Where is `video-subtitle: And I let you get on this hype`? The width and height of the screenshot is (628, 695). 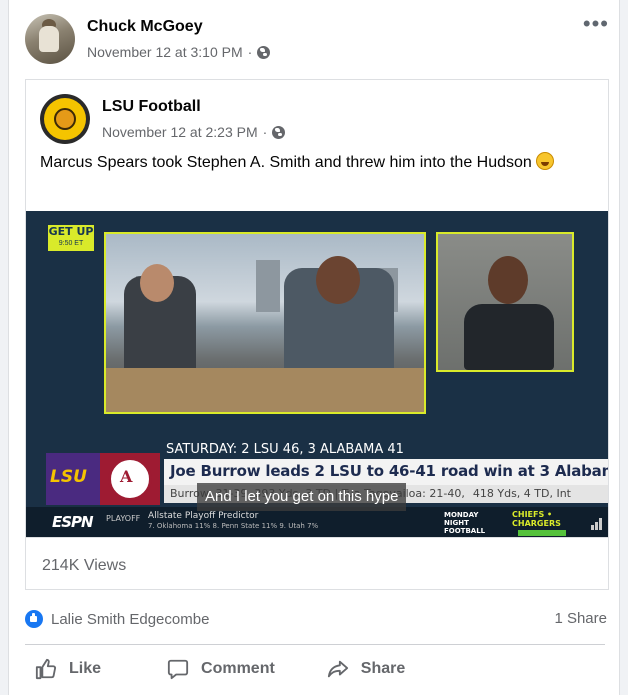
video-subtitle: And I let you get on this hype is located at coordinates (302, 497).